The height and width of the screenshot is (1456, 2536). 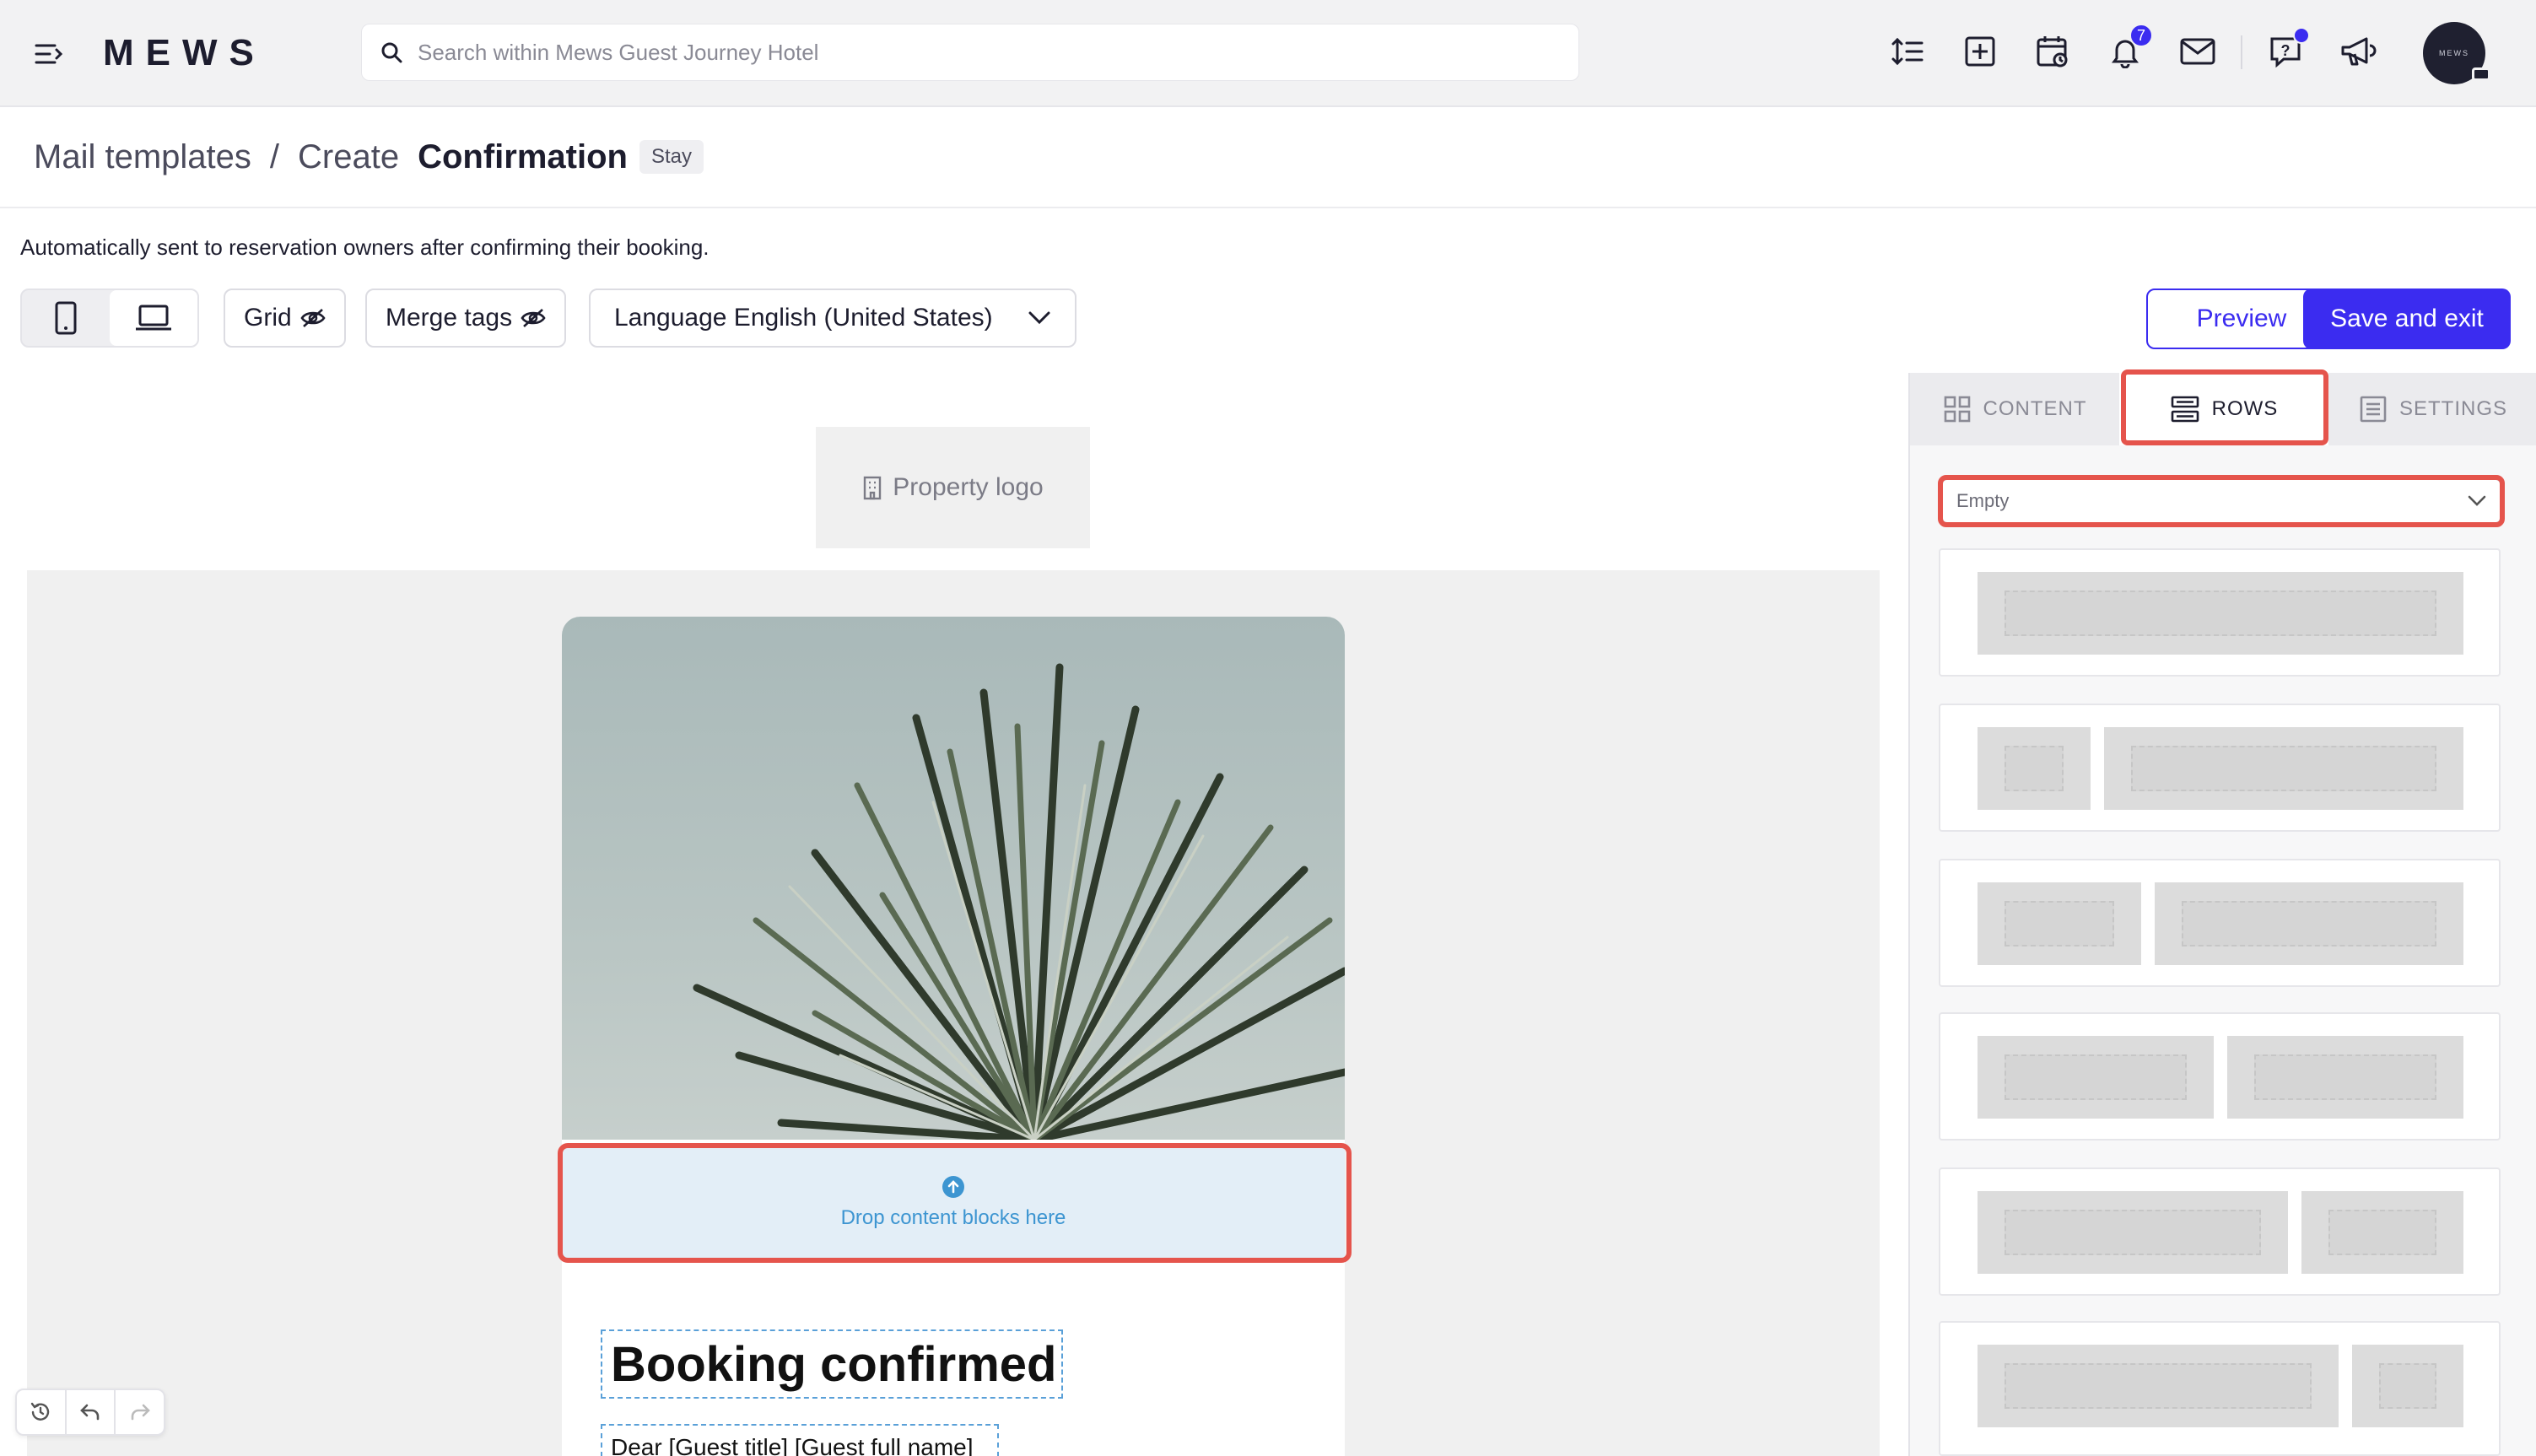 I want to click on notification-badge: 7, so click(x=2141, y=35).